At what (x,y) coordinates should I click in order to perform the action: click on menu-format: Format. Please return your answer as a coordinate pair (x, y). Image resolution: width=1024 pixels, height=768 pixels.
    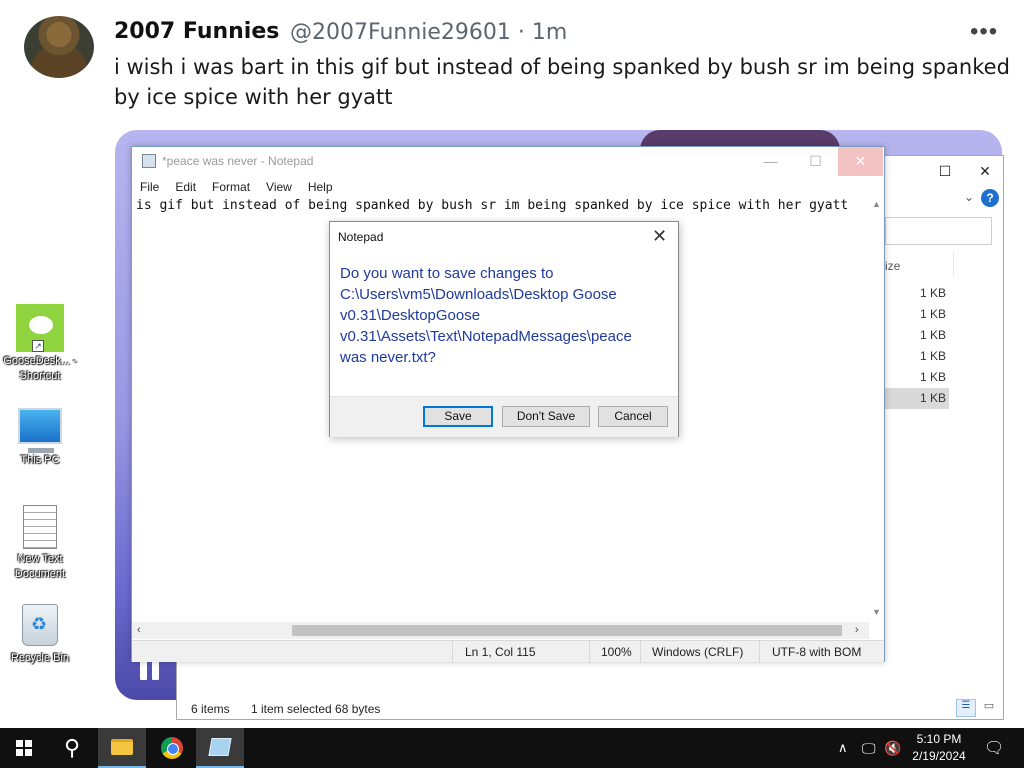
    Looking at the image, I should click on (231, 188).